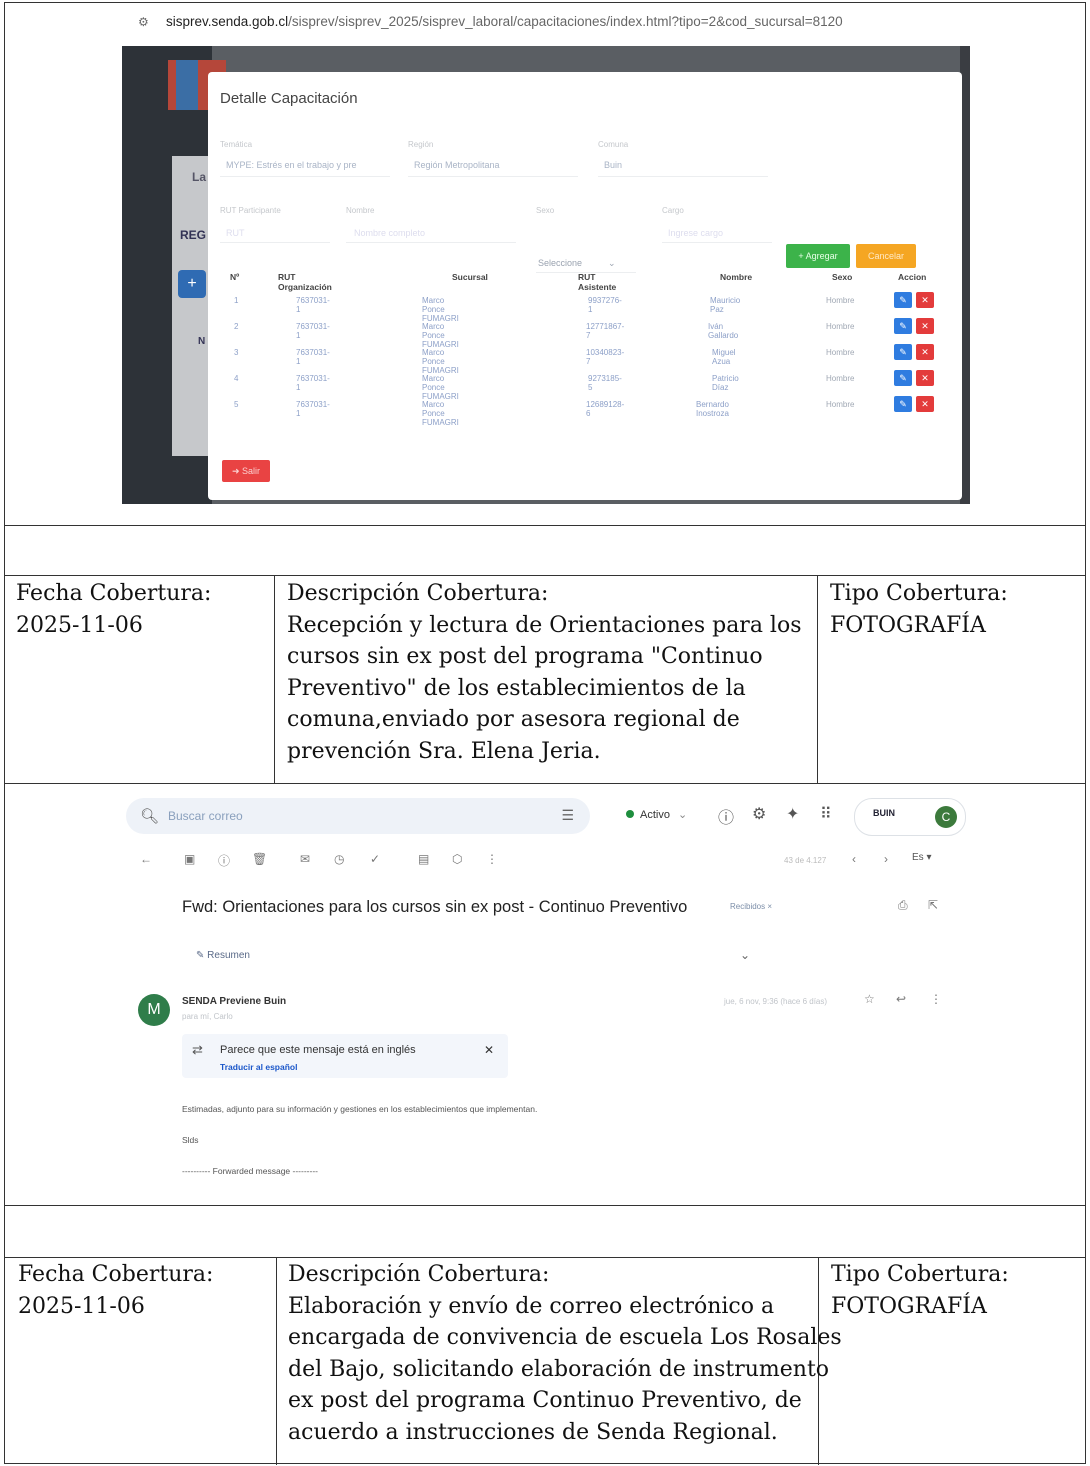 Image resolution: width=1090 pixels, height=1466 pixels. I want to click on table-cell: 3, so click(236, 352).